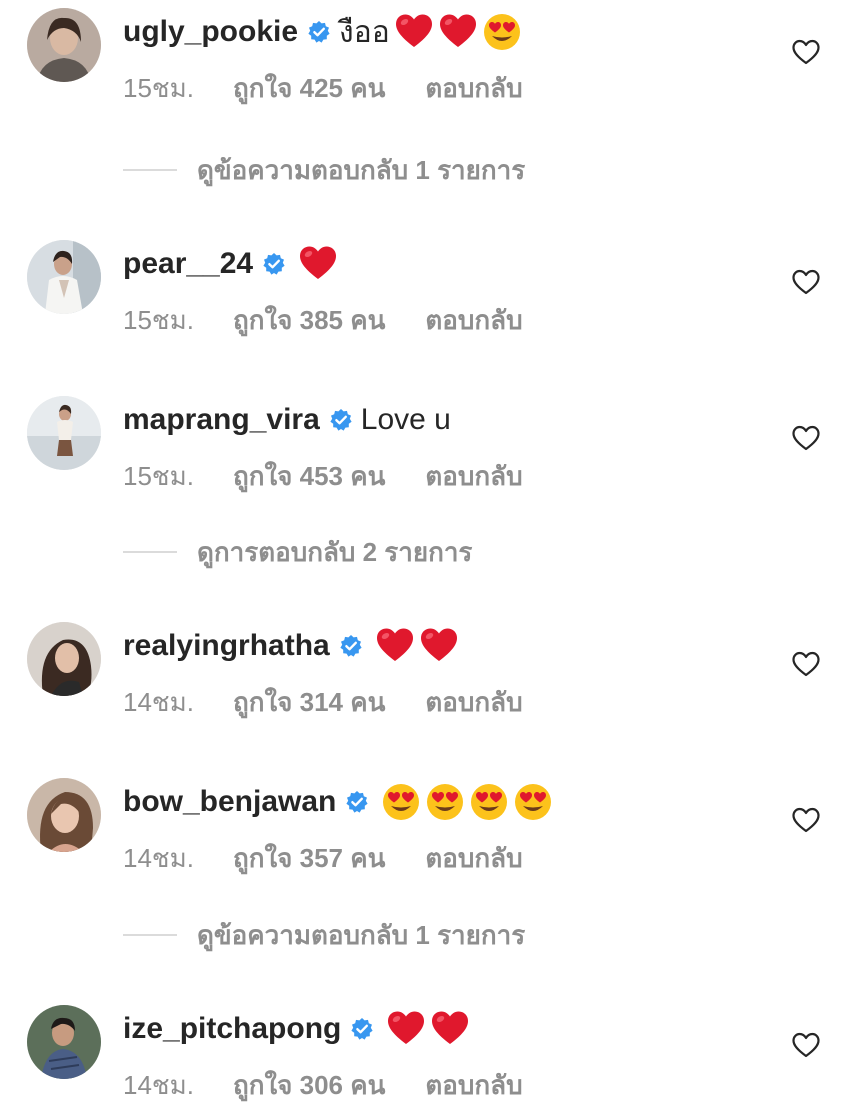 Image resolution: width=864 pixels, height=1108 pixels. Describe the element at coordinates (309, 320) in the screenshot. I see `like-count: ถูกใจ 385 คน` at that location.